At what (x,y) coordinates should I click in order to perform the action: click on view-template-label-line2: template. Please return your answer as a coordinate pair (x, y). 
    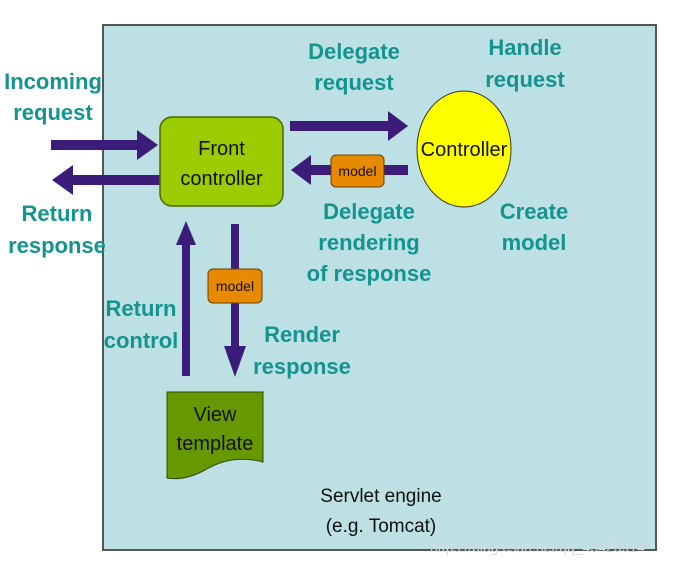
    Looking at the image, I should click on (215, 444).